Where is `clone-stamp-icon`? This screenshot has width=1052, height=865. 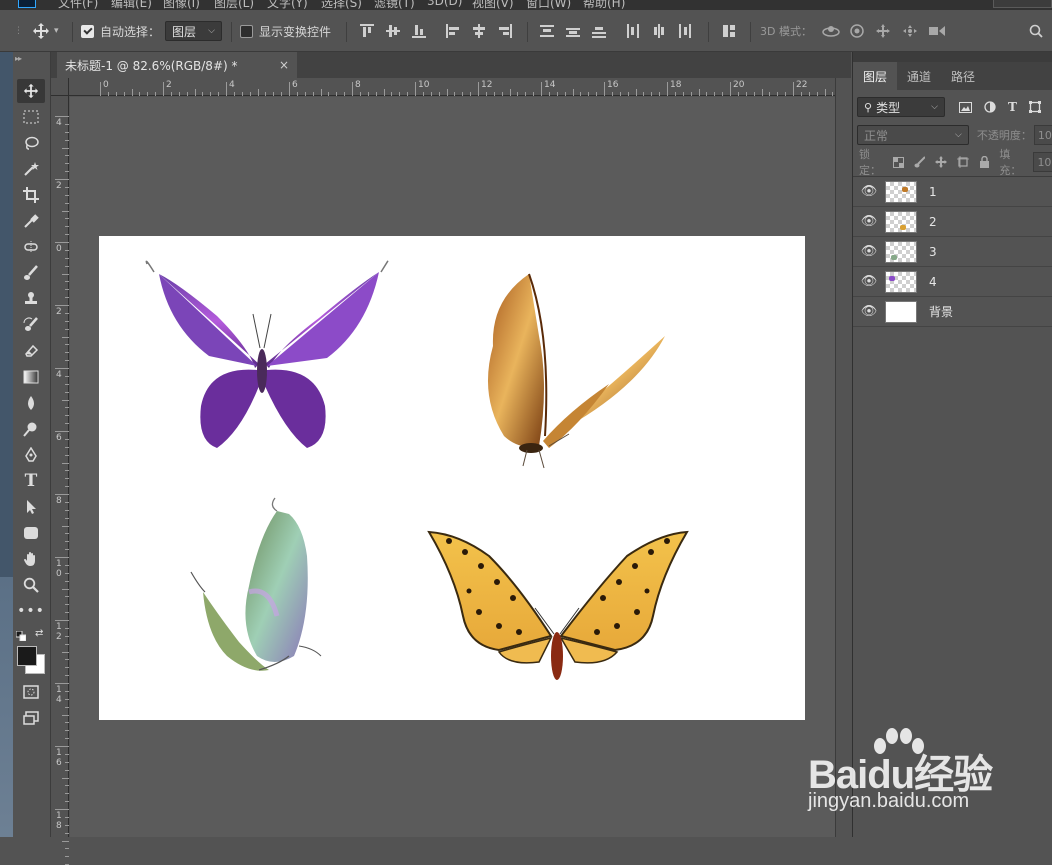 clone-stamp-icon is located at coordinates (31, 299).